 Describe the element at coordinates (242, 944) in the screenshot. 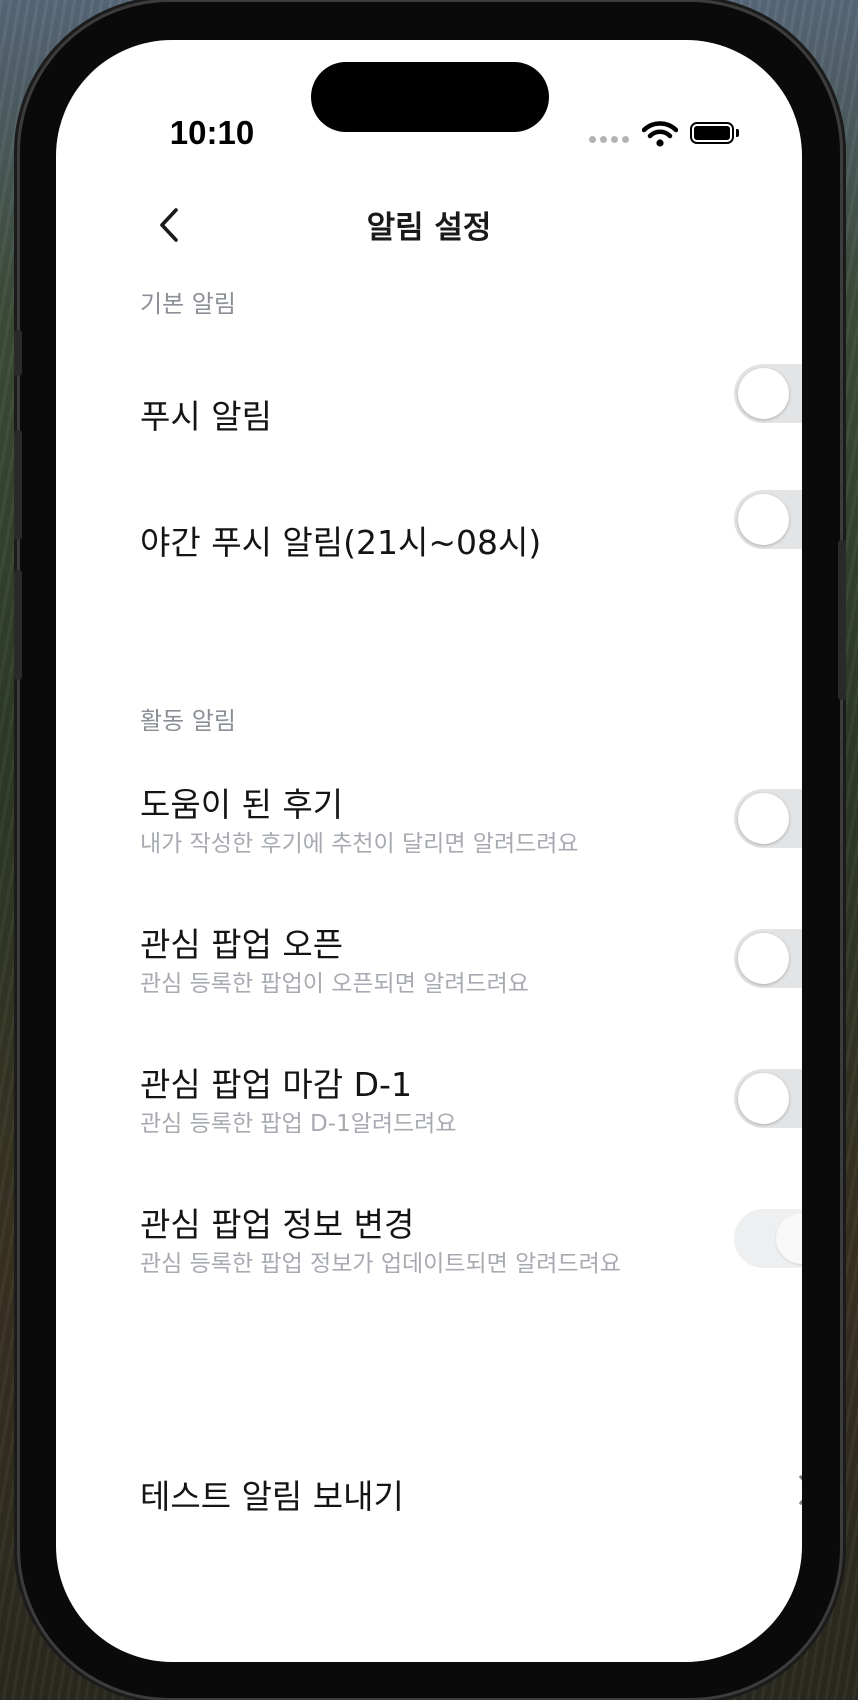

I see `setting-title: 관심 팝업 오픈` at that location.